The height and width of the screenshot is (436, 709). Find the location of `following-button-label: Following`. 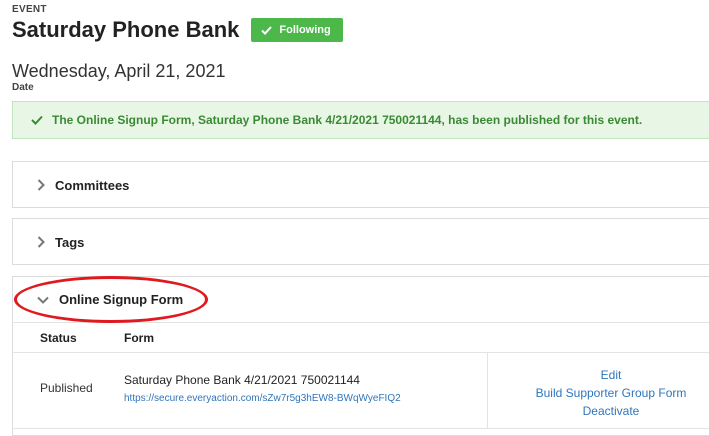

following-button-label: Following is located at coordinates (305, 30).